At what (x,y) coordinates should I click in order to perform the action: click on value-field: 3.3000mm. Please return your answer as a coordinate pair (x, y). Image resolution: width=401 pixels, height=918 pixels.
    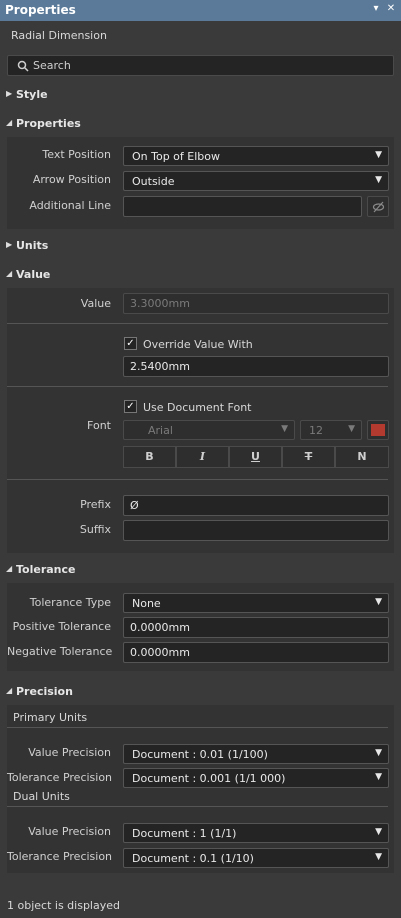
    Looking at the image, I should click on (256, 303).